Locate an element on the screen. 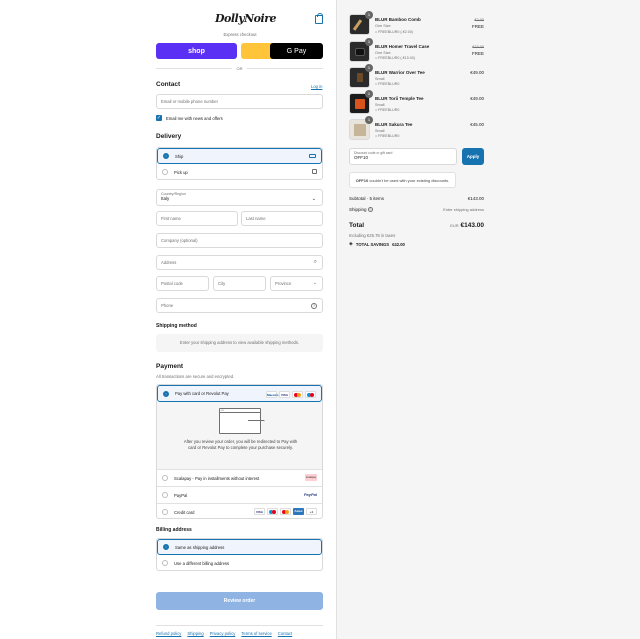 Image resolution: width=640 pixels, height=639 pixels. cart-bag-icon is located at coordinates (319, 18).